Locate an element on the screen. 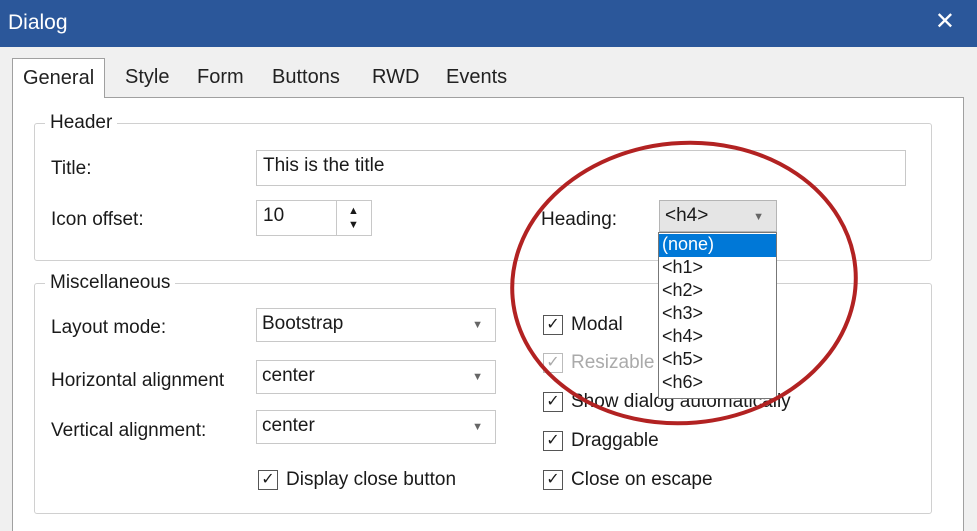 This screenshot has width=977, height=531. tab-rwd: RWD is located at coordinates (395, 77).